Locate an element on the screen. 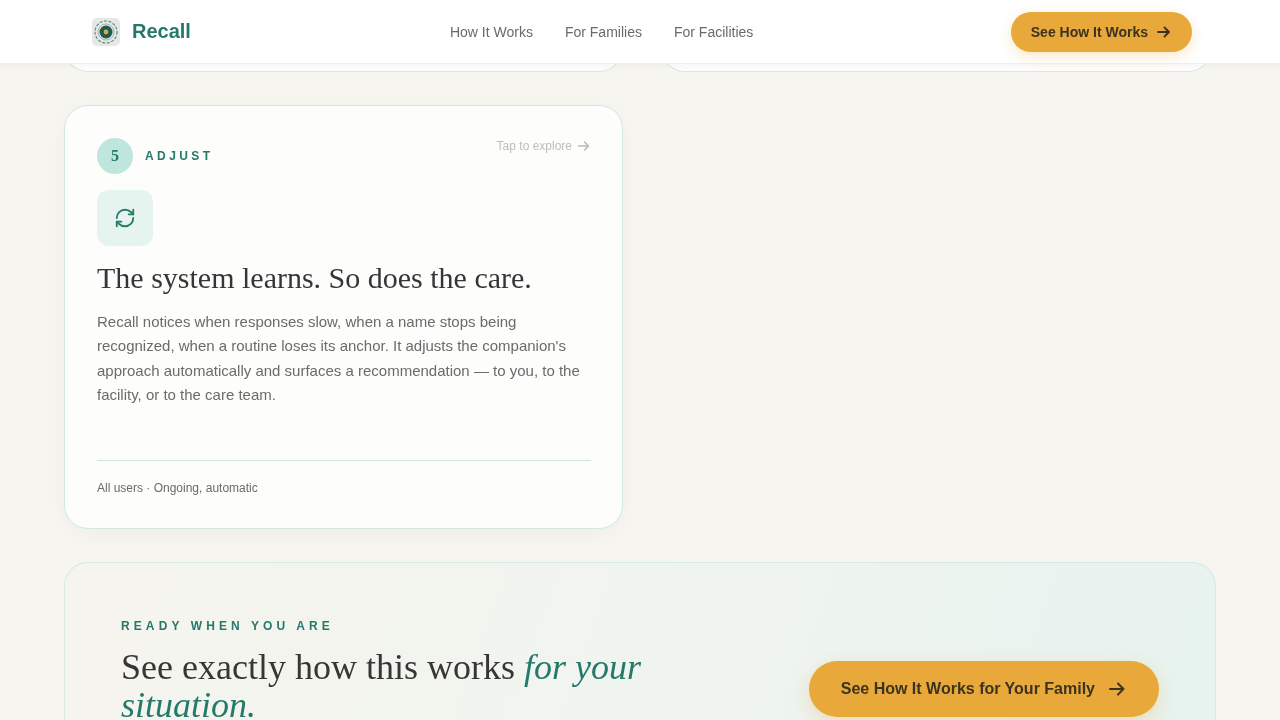 The height and width of the screenshot is (720, 1280). logo-icon is located at coordinates (106, 31).